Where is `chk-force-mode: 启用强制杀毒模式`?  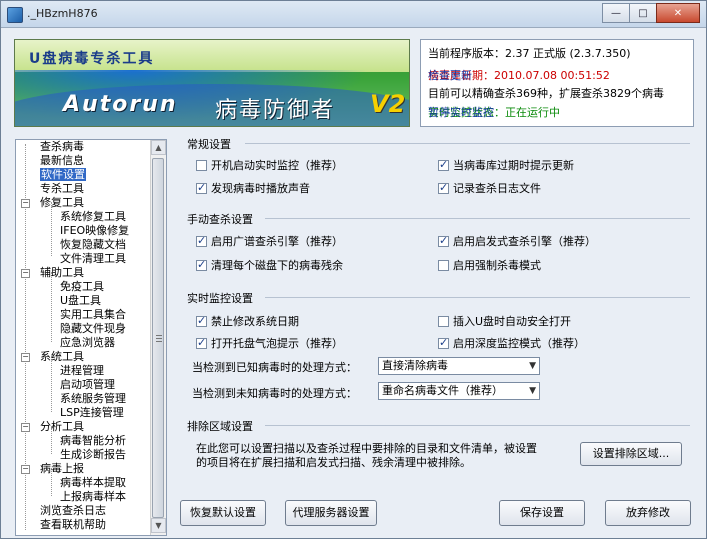
chk-force-mode: 启用强制杀毒模式 is located at coordinates (489, 265).